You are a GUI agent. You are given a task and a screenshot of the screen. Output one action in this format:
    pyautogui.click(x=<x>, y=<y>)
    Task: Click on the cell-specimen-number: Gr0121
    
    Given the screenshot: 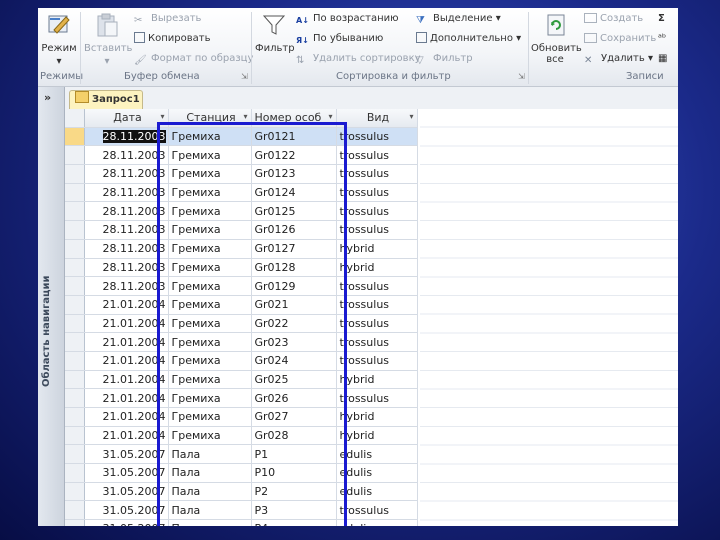 What is the action you would take?
    pyautogui.click(x=294, y=137)
    